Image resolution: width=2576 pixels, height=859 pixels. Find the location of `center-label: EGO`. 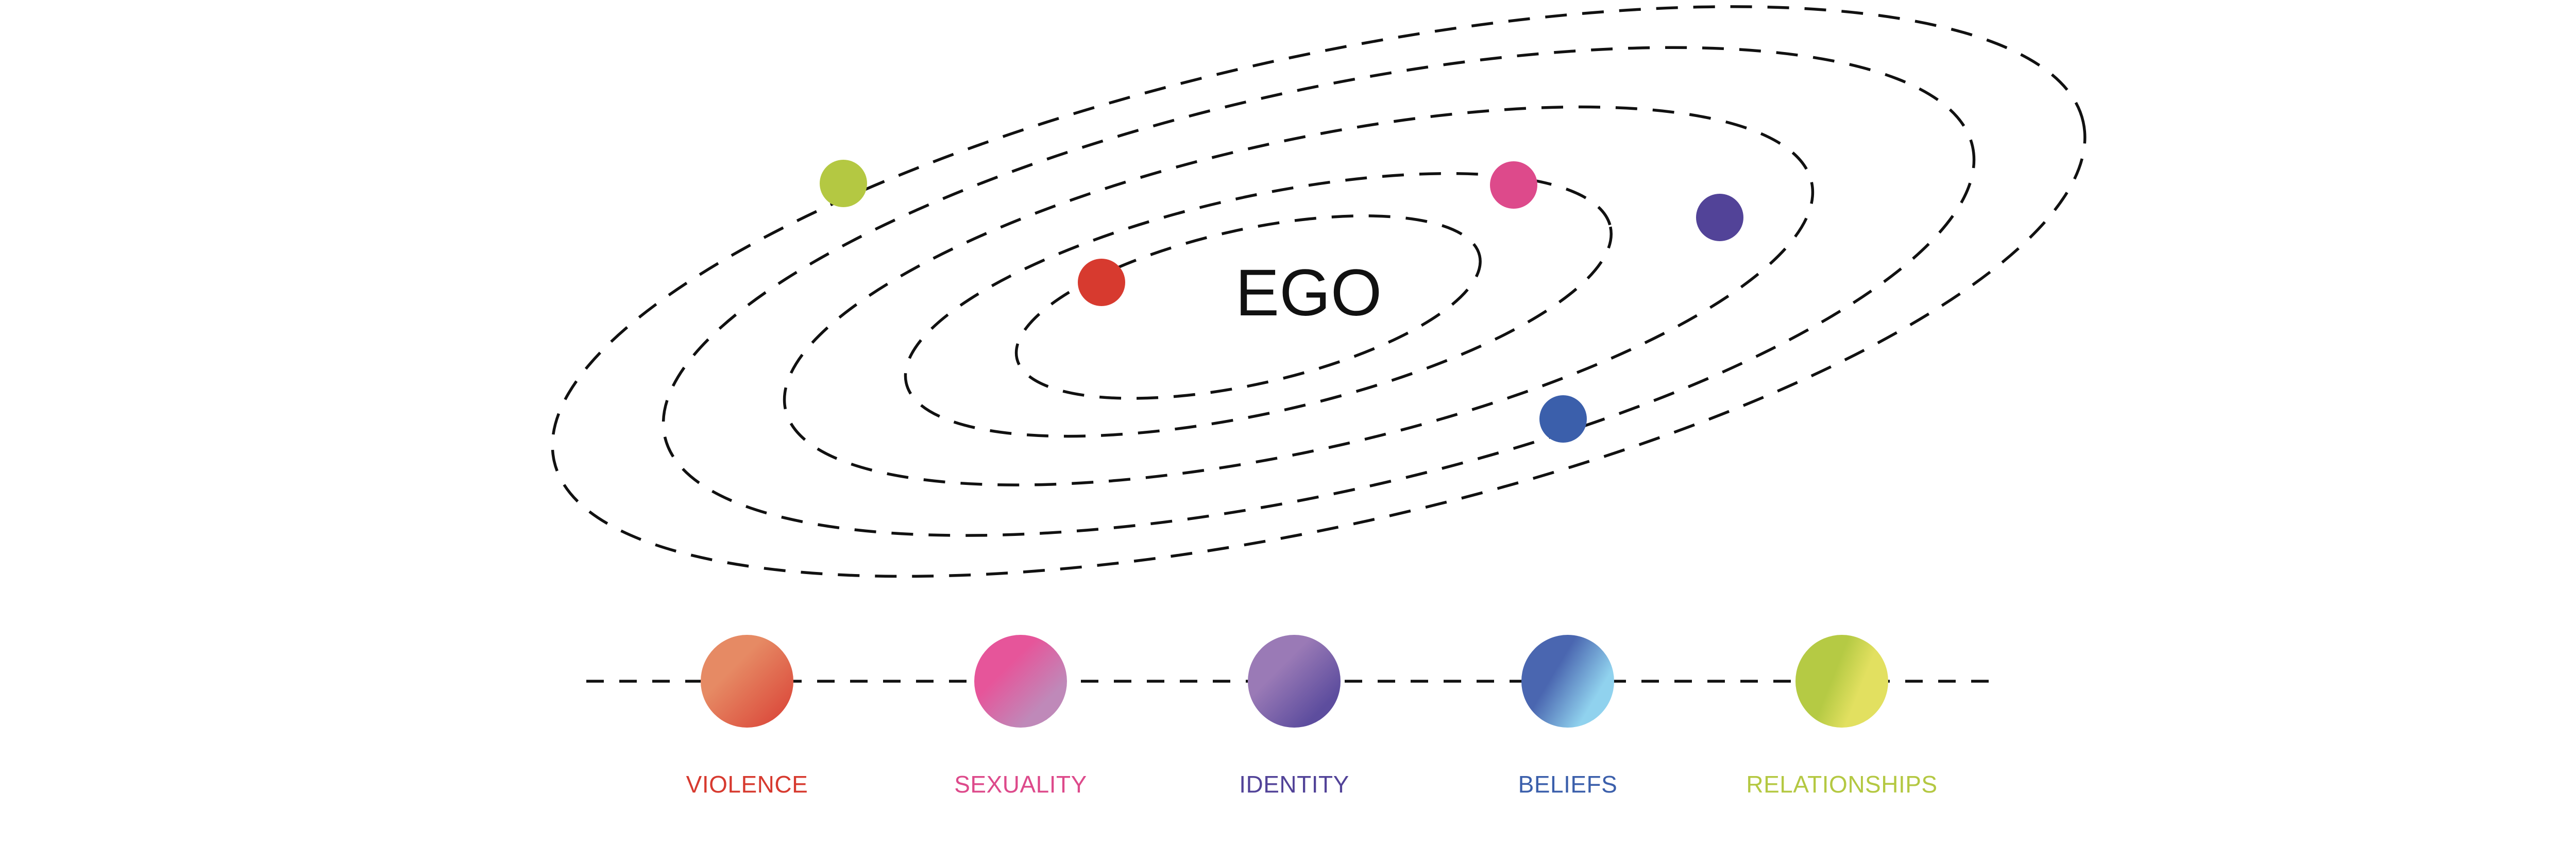

center-label: EGO is located at coordinates (1308, 293).